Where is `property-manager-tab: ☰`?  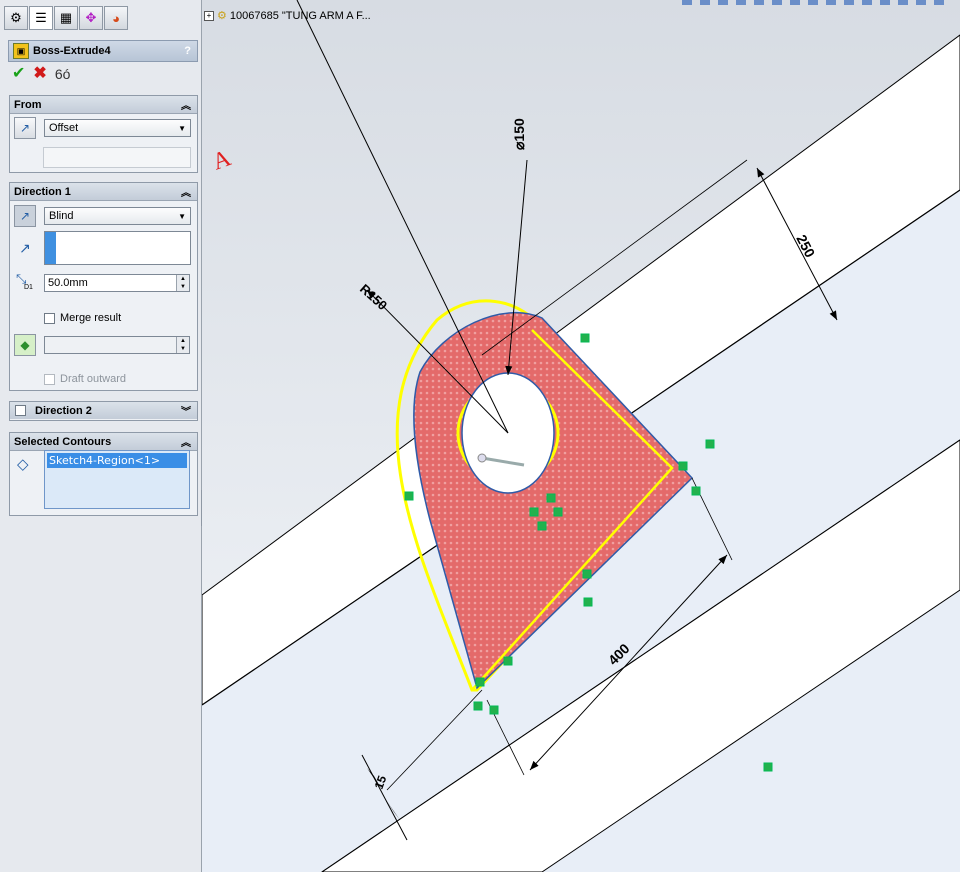 property-manager-tab: ☰ is located at coordinates (41, 18).